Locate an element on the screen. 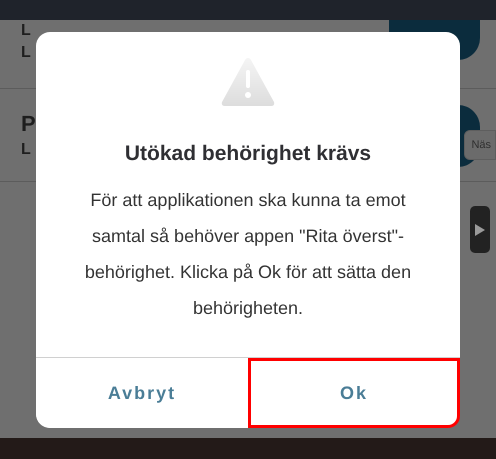 The image size is (496, 459). warning-icon is located at coordinates (248, 82).